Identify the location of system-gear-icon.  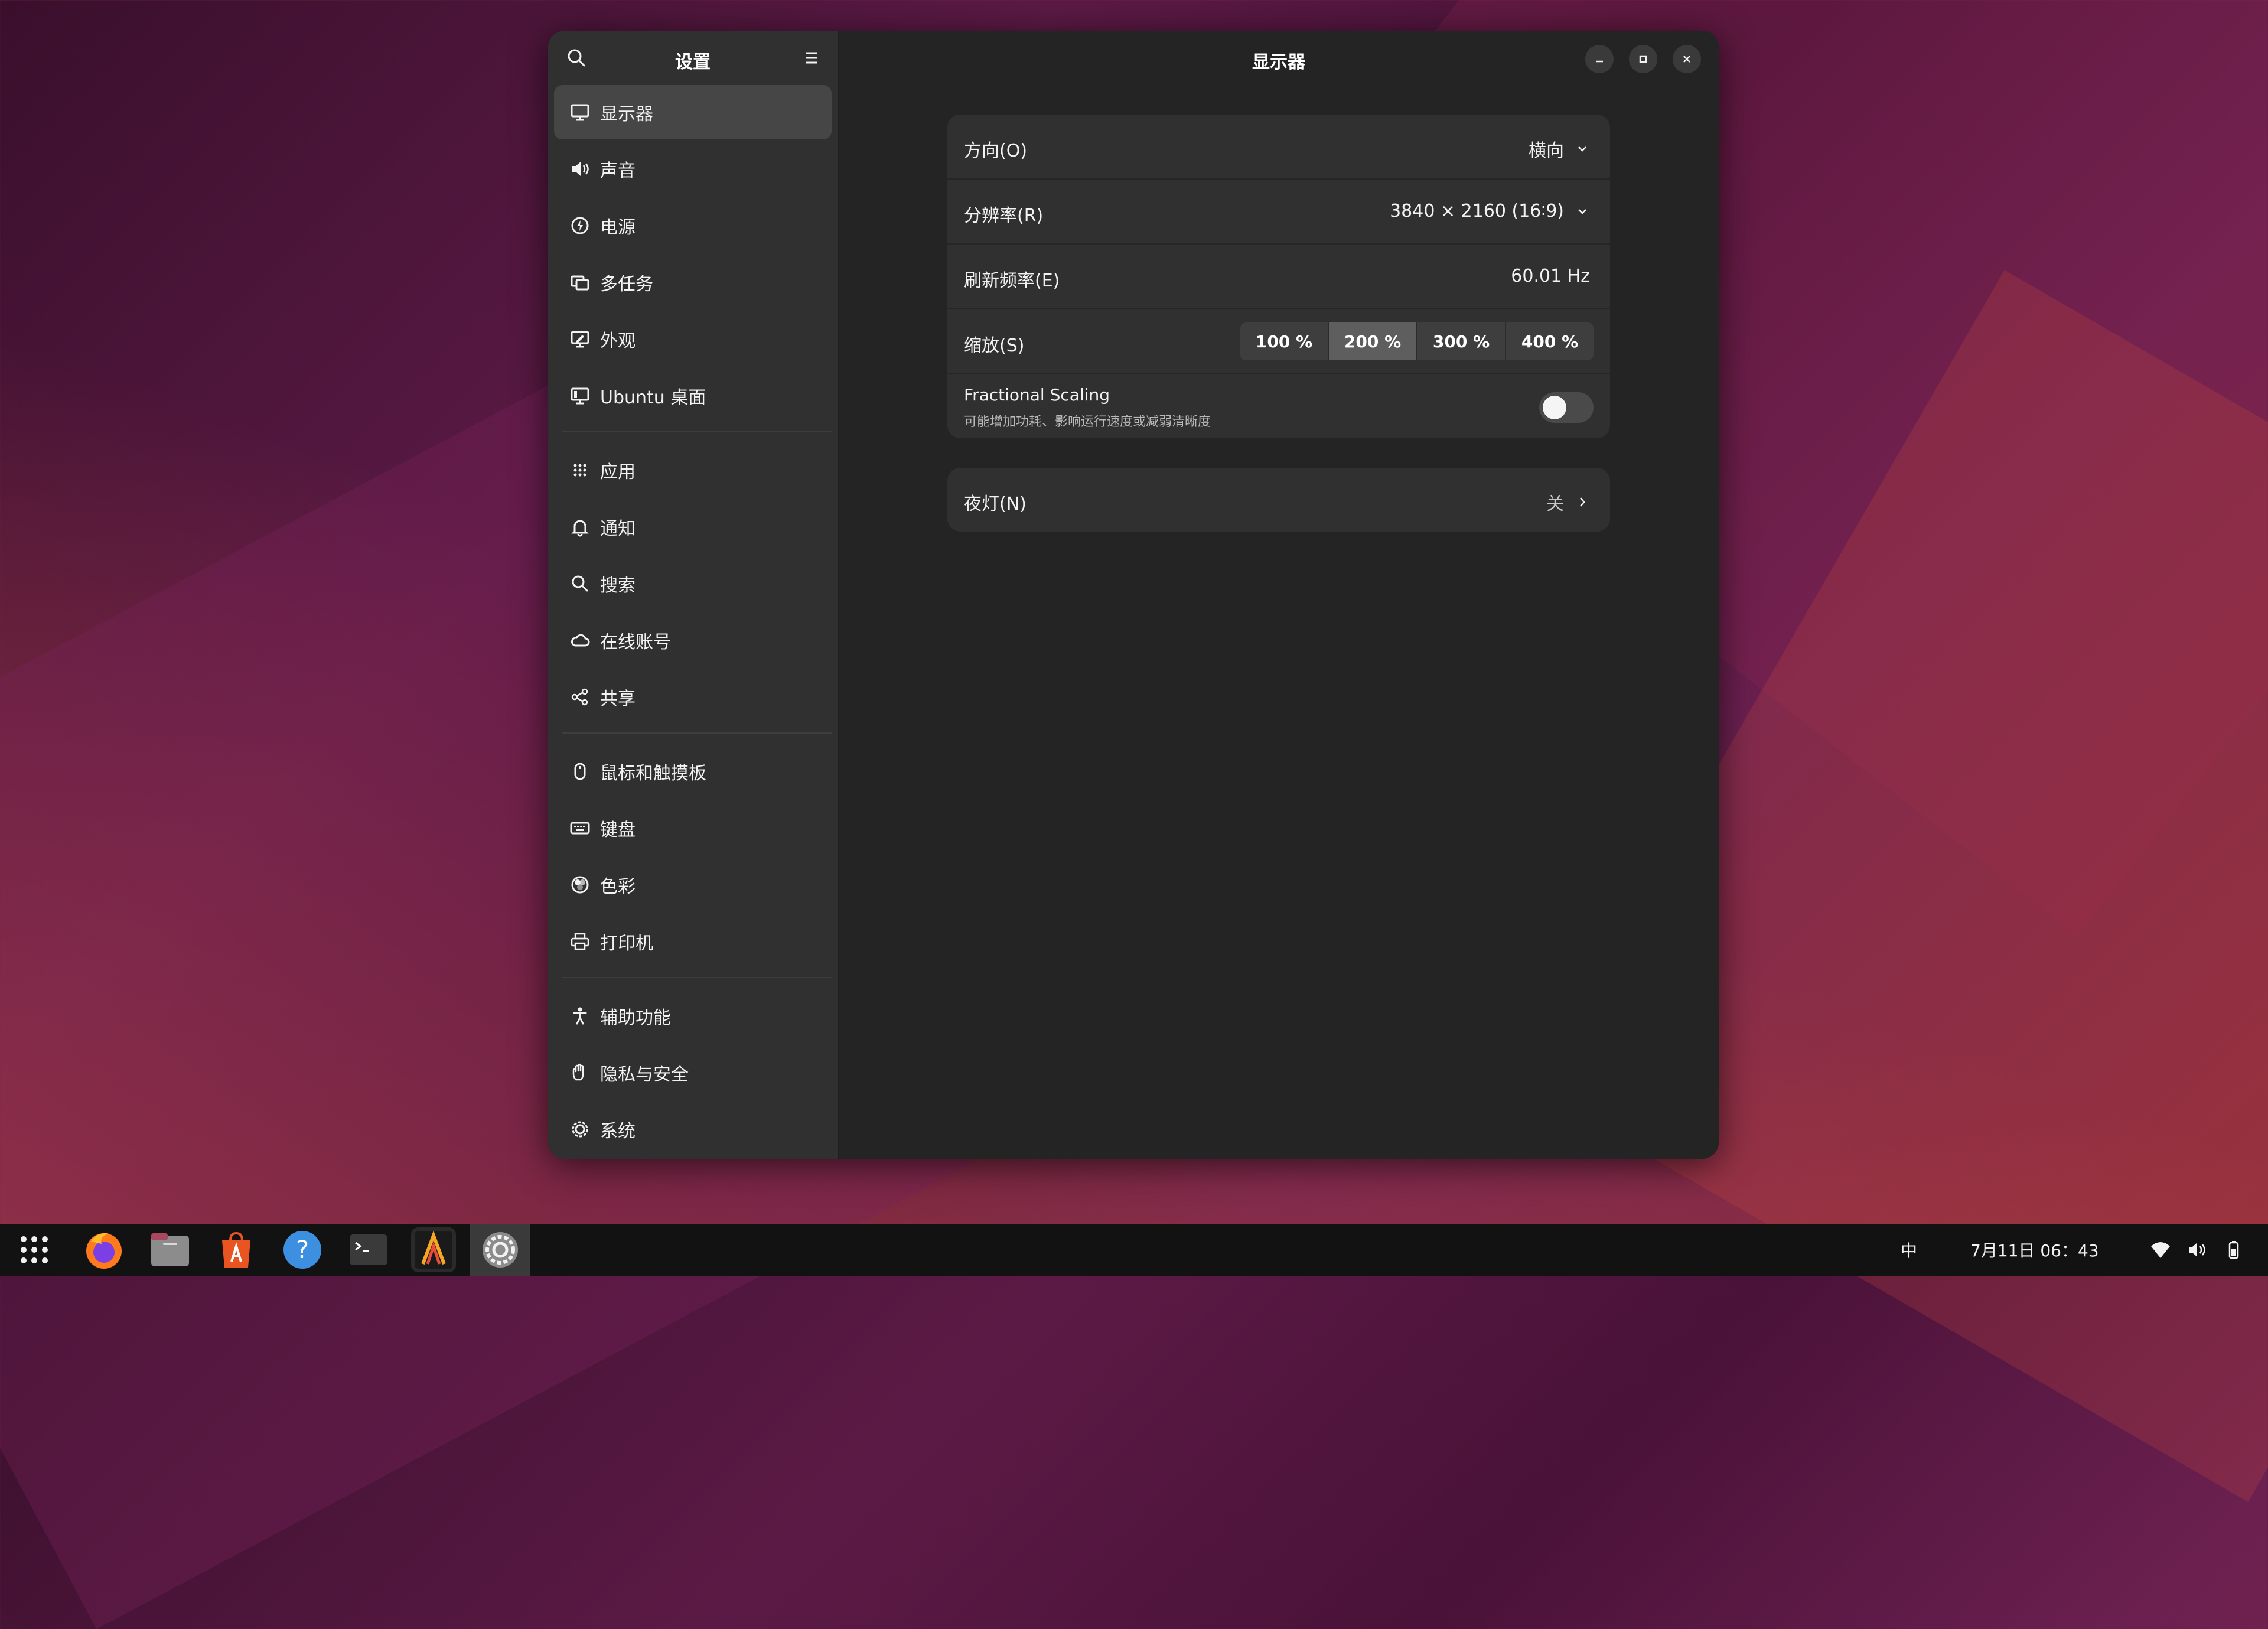
(580, 1129).